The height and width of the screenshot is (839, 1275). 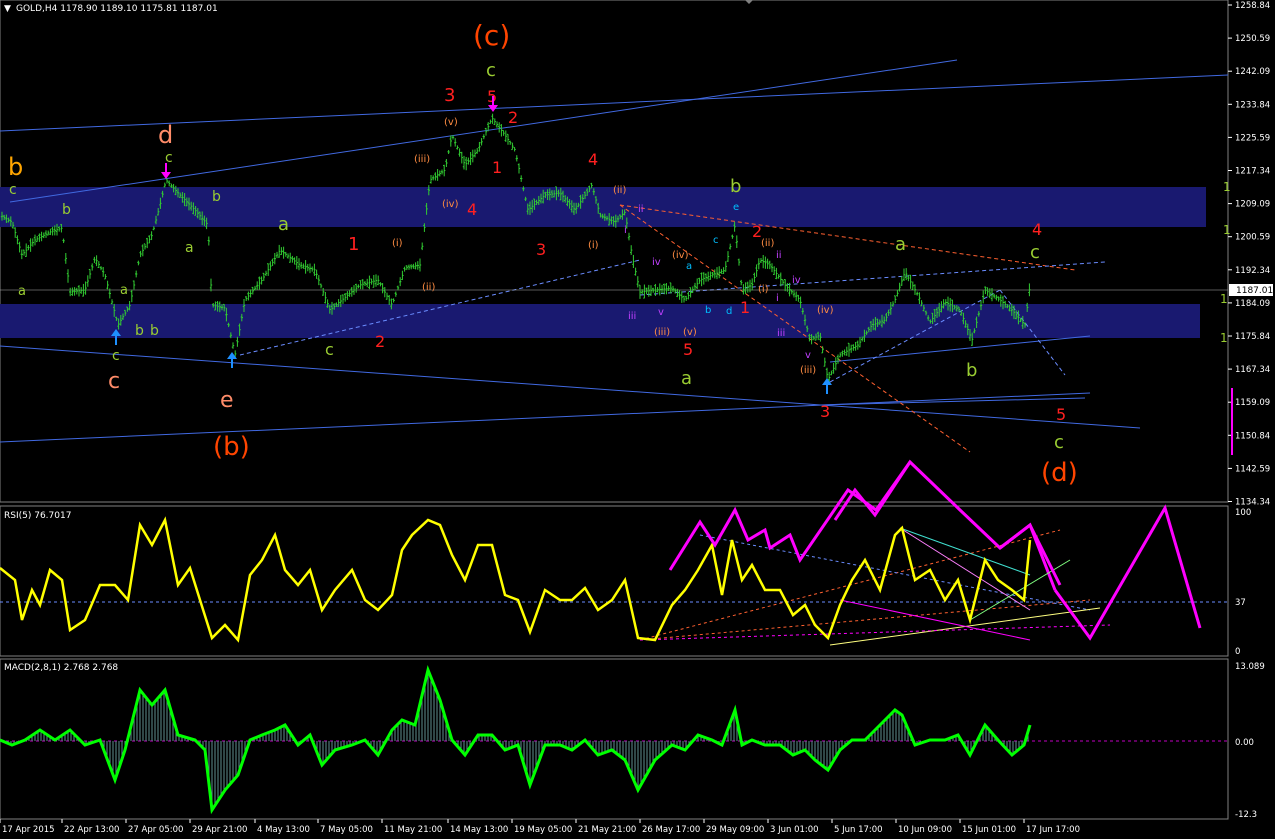 I want to click on wave-label: d, so click(x=729, y=311).